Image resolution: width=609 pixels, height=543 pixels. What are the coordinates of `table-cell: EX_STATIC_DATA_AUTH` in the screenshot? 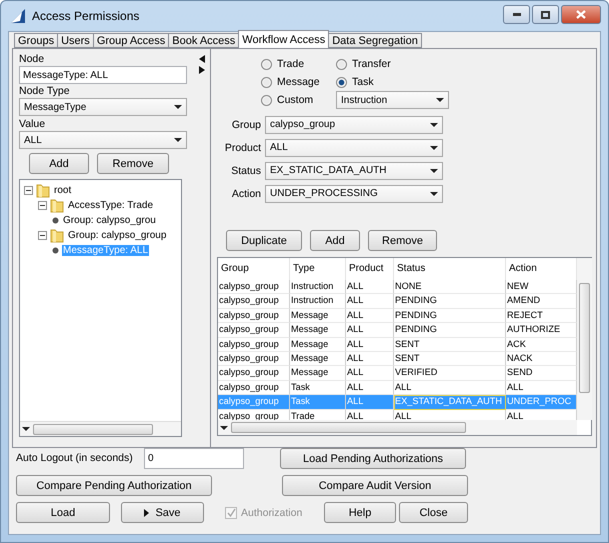 It's located at (450, 402).